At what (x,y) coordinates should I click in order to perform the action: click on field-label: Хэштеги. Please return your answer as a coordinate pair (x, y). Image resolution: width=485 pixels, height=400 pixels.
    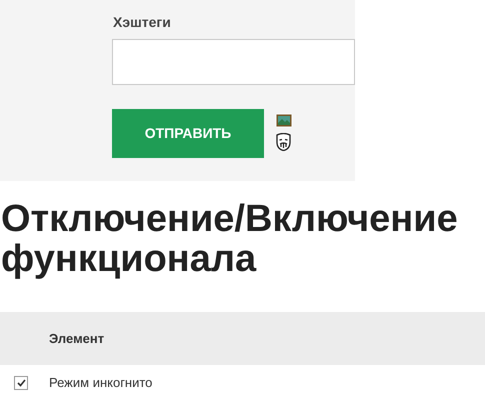
    Looking at the image, I should click on (142, 22).